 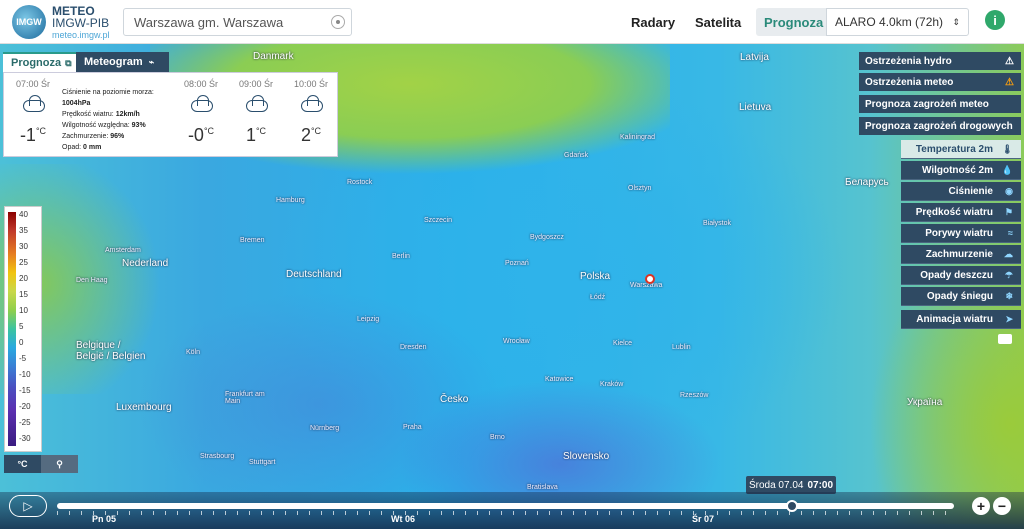 I want to click on wind-animation-toggle, so click(x=1005, y=339).